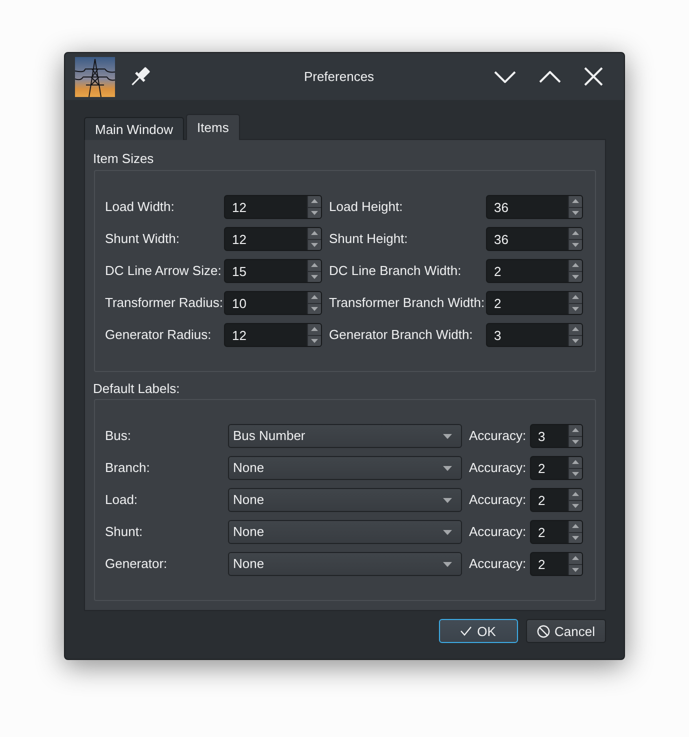 The width and height of the screenshot is (689, 737). What do you see at coordinates (213, 127) in the screenshot?
I see `tab: Items` at bounding box center [213, 127].